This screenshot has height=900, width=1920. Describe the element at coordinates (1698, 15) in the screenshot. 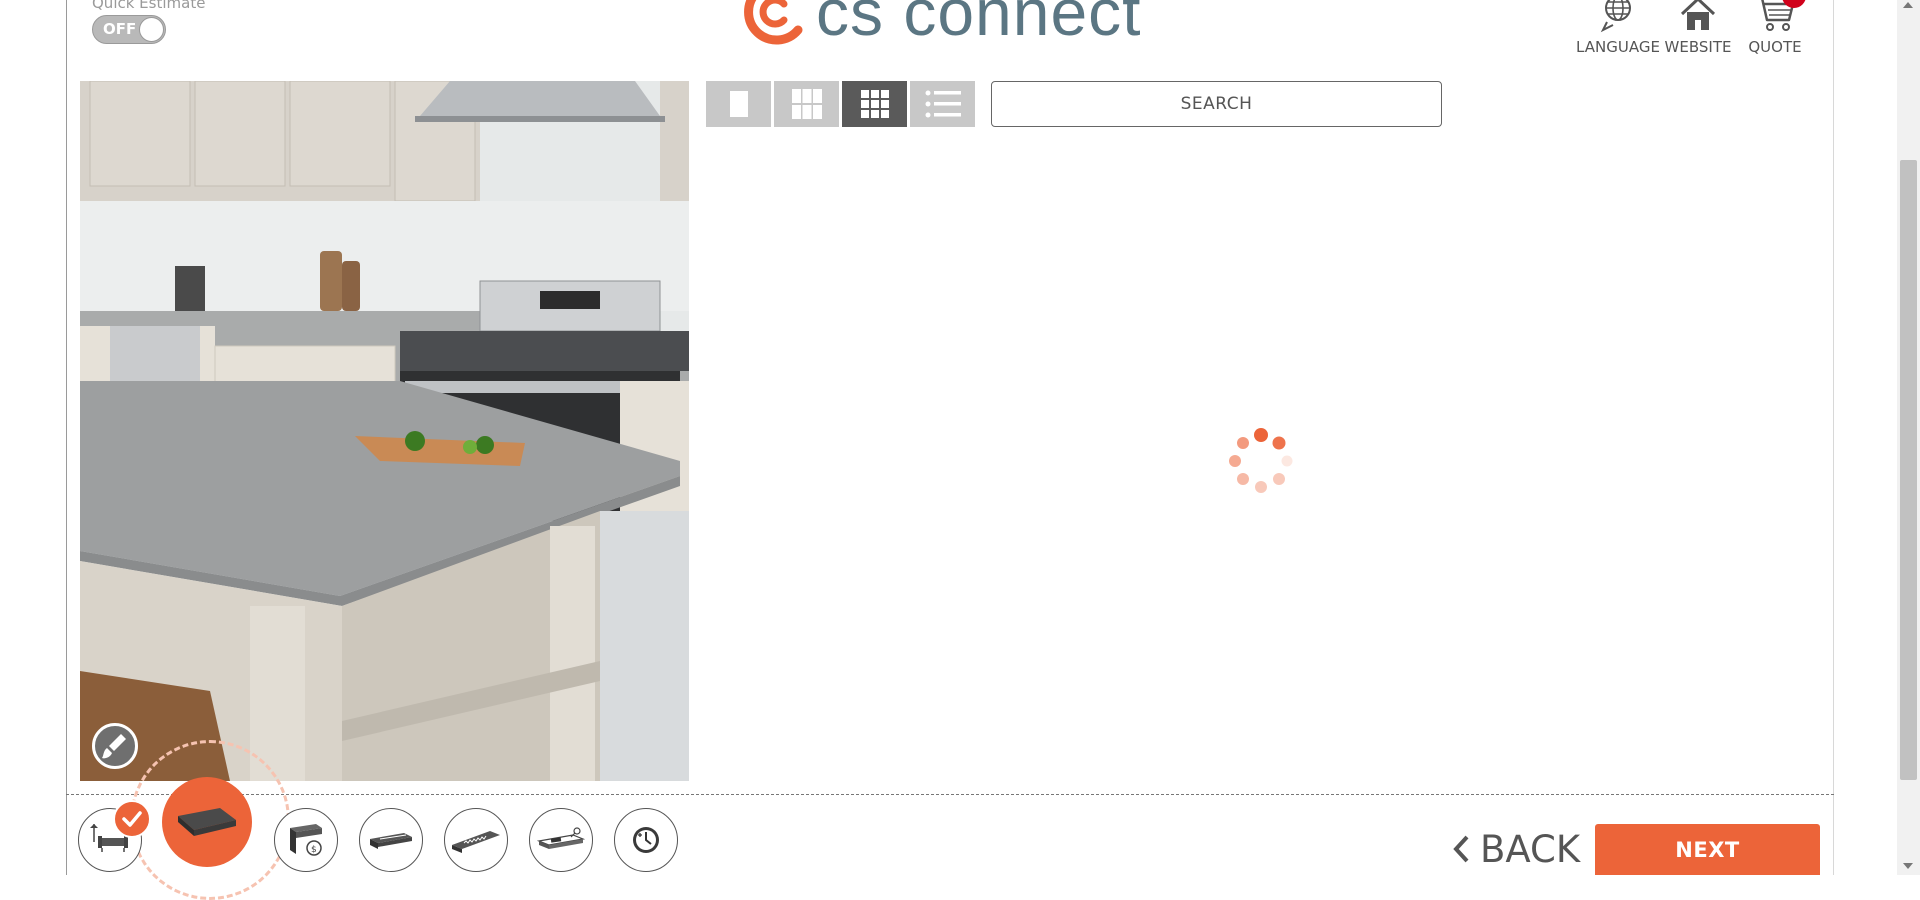

I see `home-icon` at that location.